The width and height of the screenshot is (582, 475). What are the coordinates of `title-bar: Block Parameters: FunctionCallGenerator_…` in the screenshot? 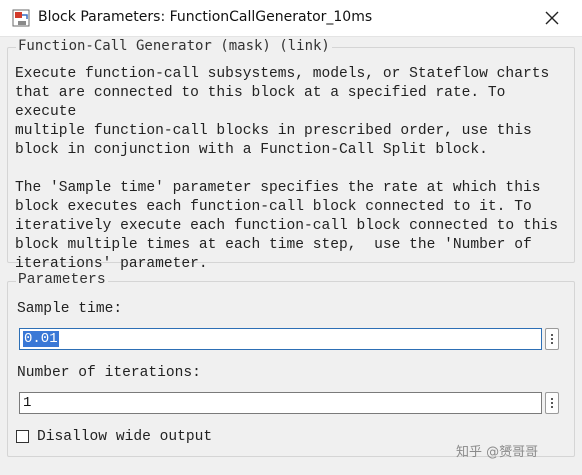 It's located at (291, 18).